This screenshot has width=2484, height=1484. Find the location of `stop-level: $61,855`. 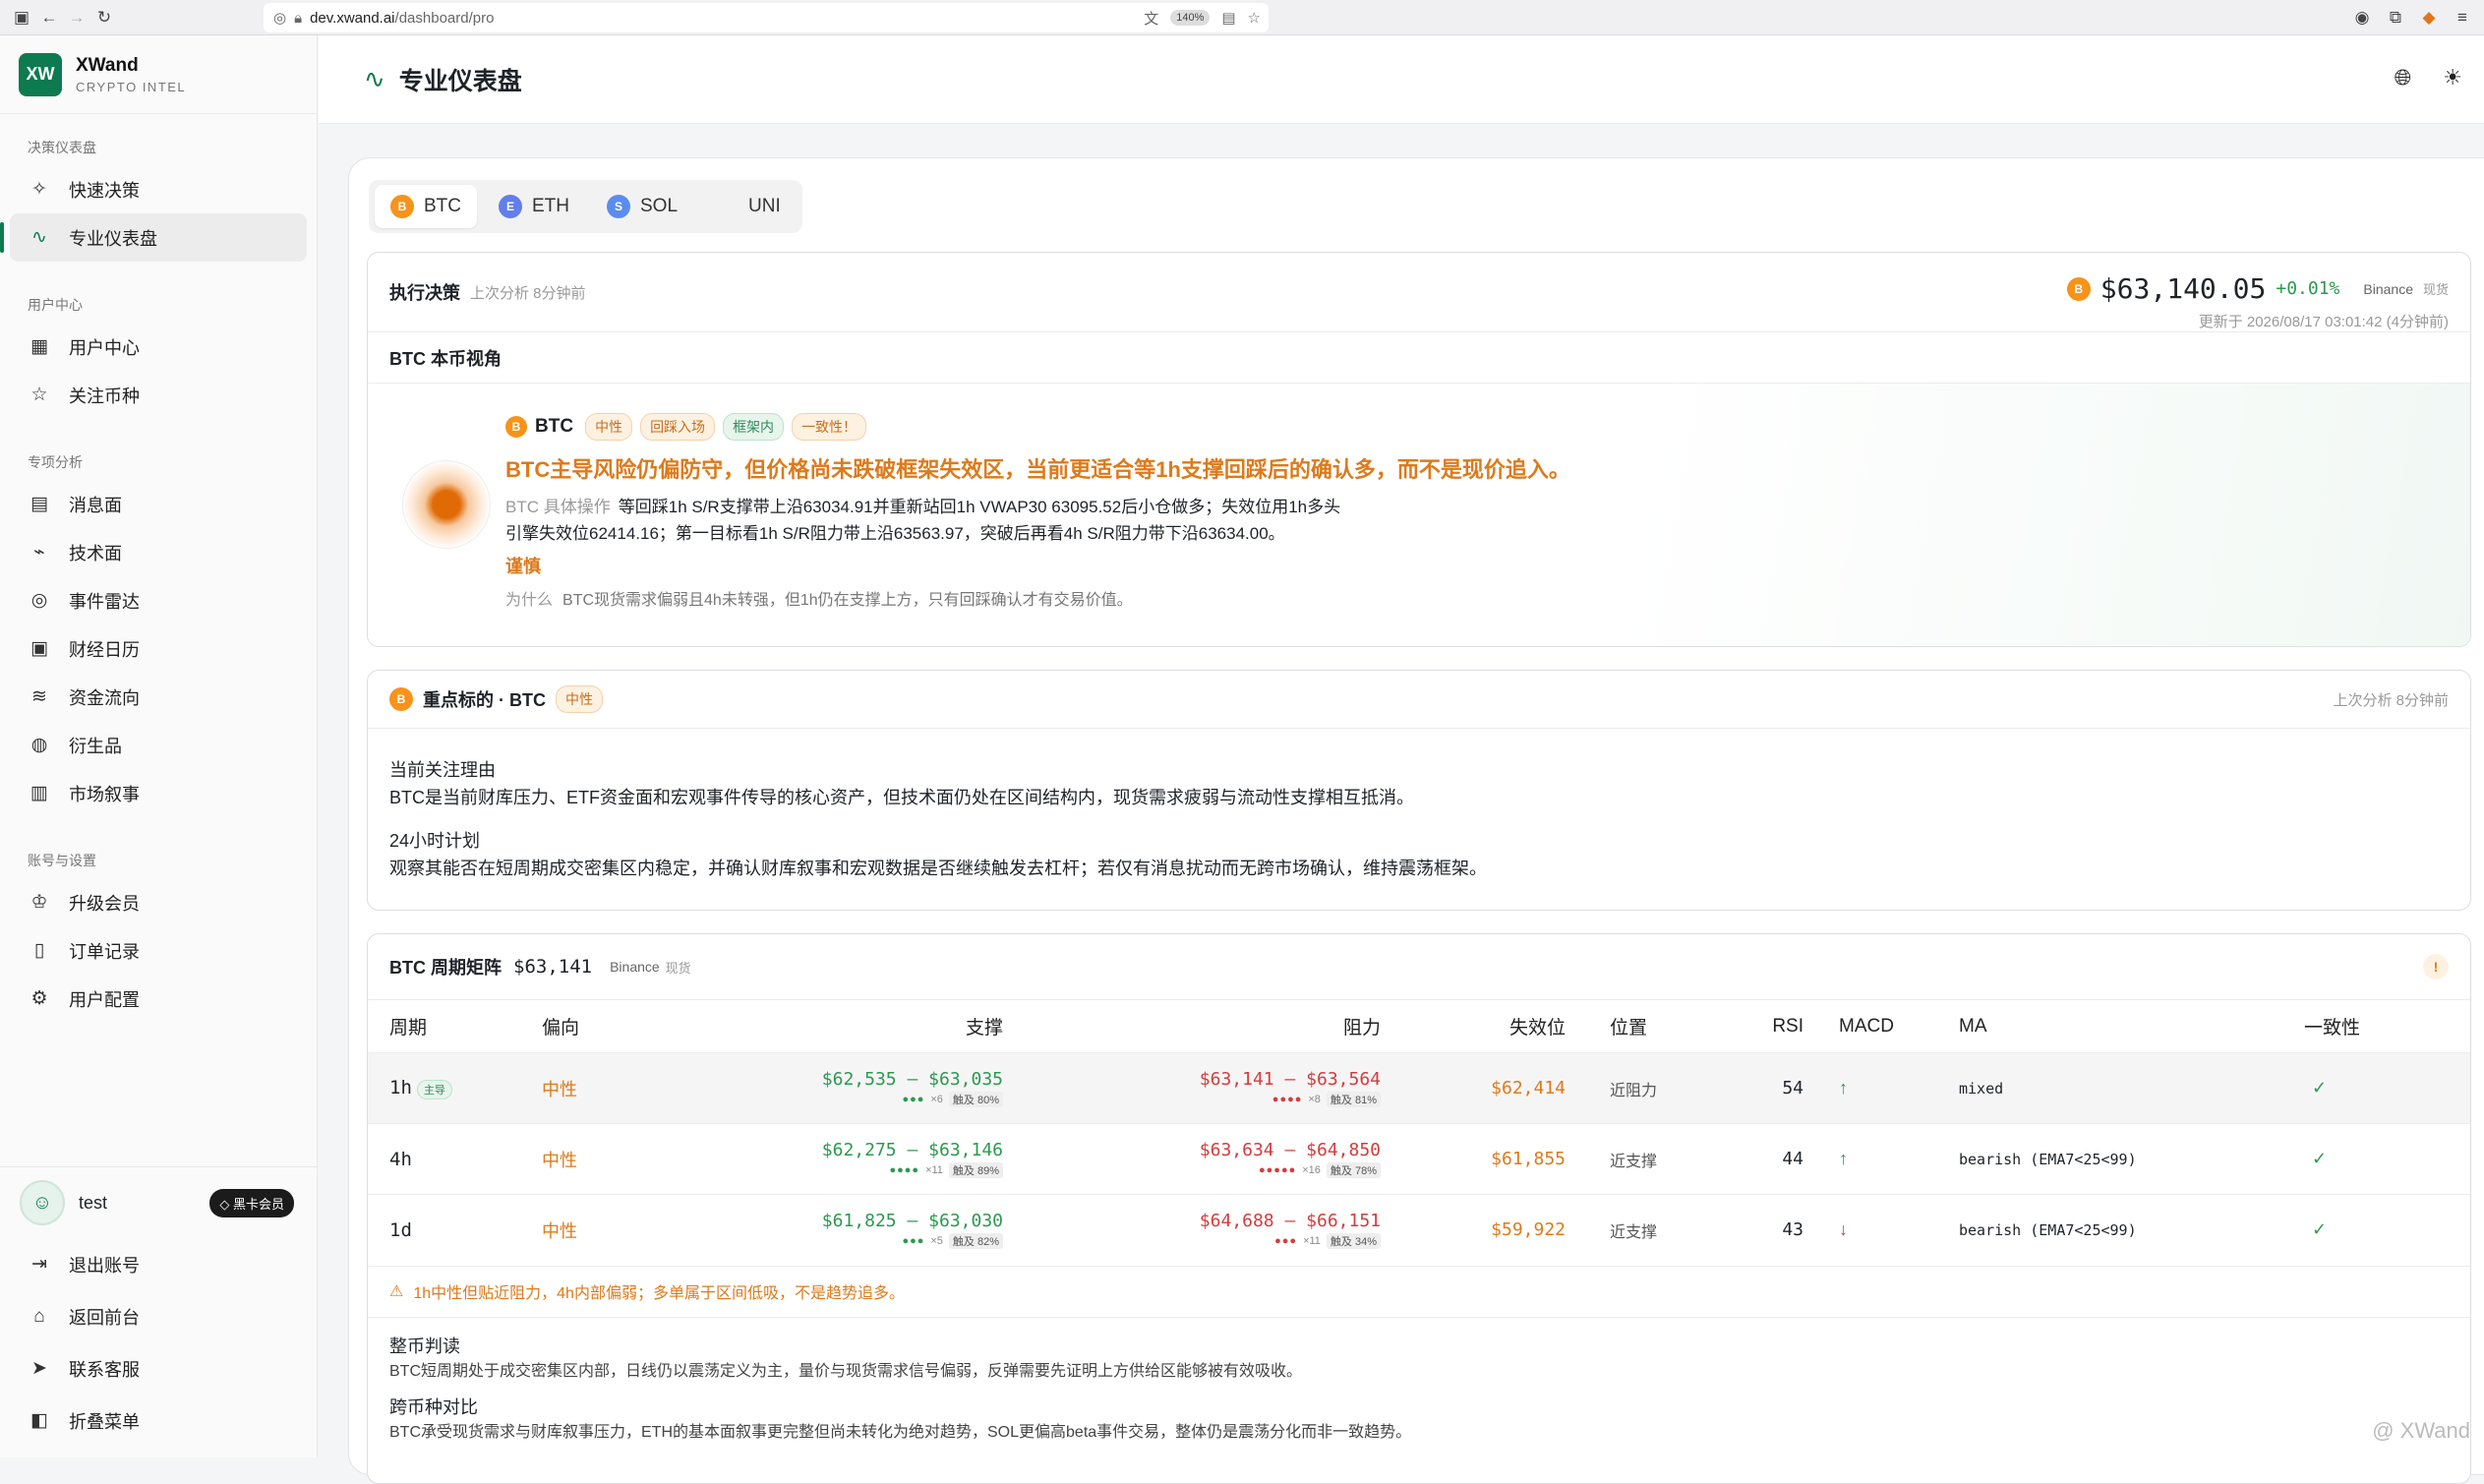

stop-level: $61,855 is located at coordinates (1473, 1159).